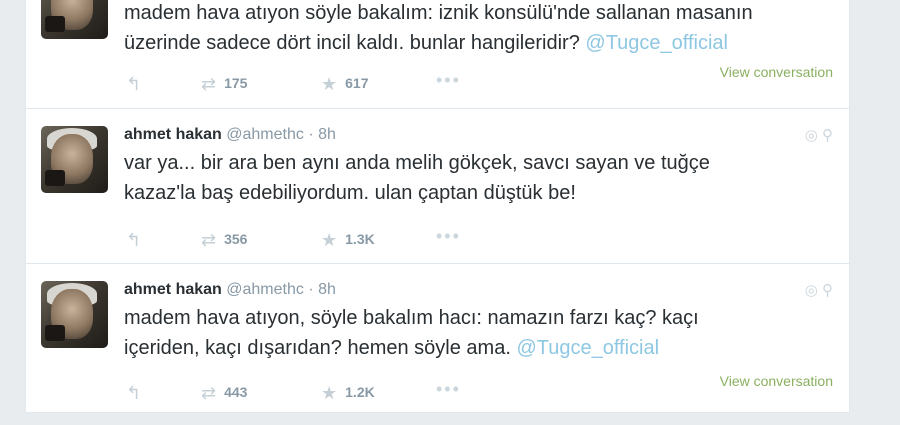  I want to click on favorite-button: ★ 1.2K, so click(348, 393).